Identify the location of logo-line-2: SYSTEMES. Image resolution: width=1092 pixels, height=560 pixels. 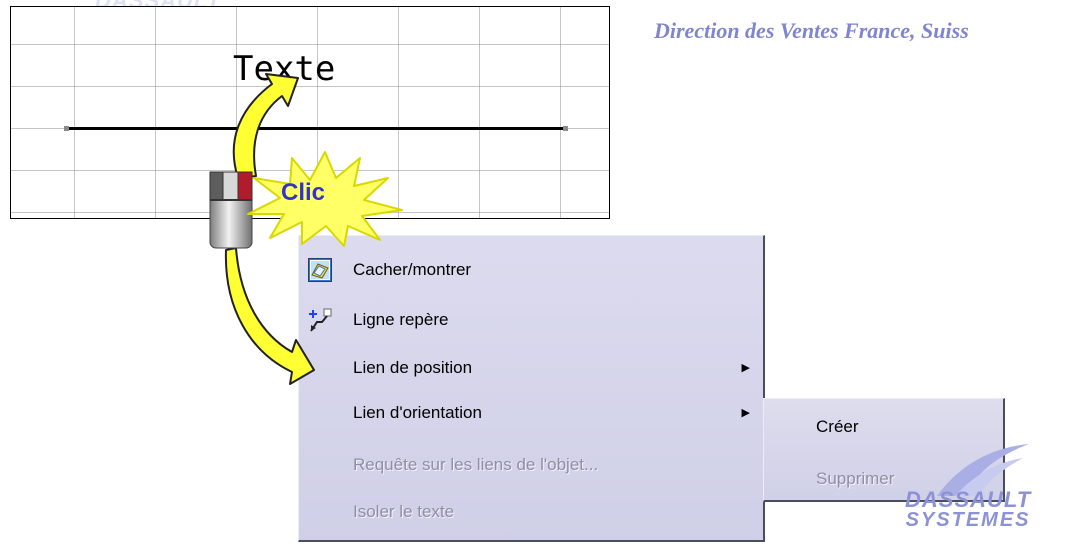
(968, 520).